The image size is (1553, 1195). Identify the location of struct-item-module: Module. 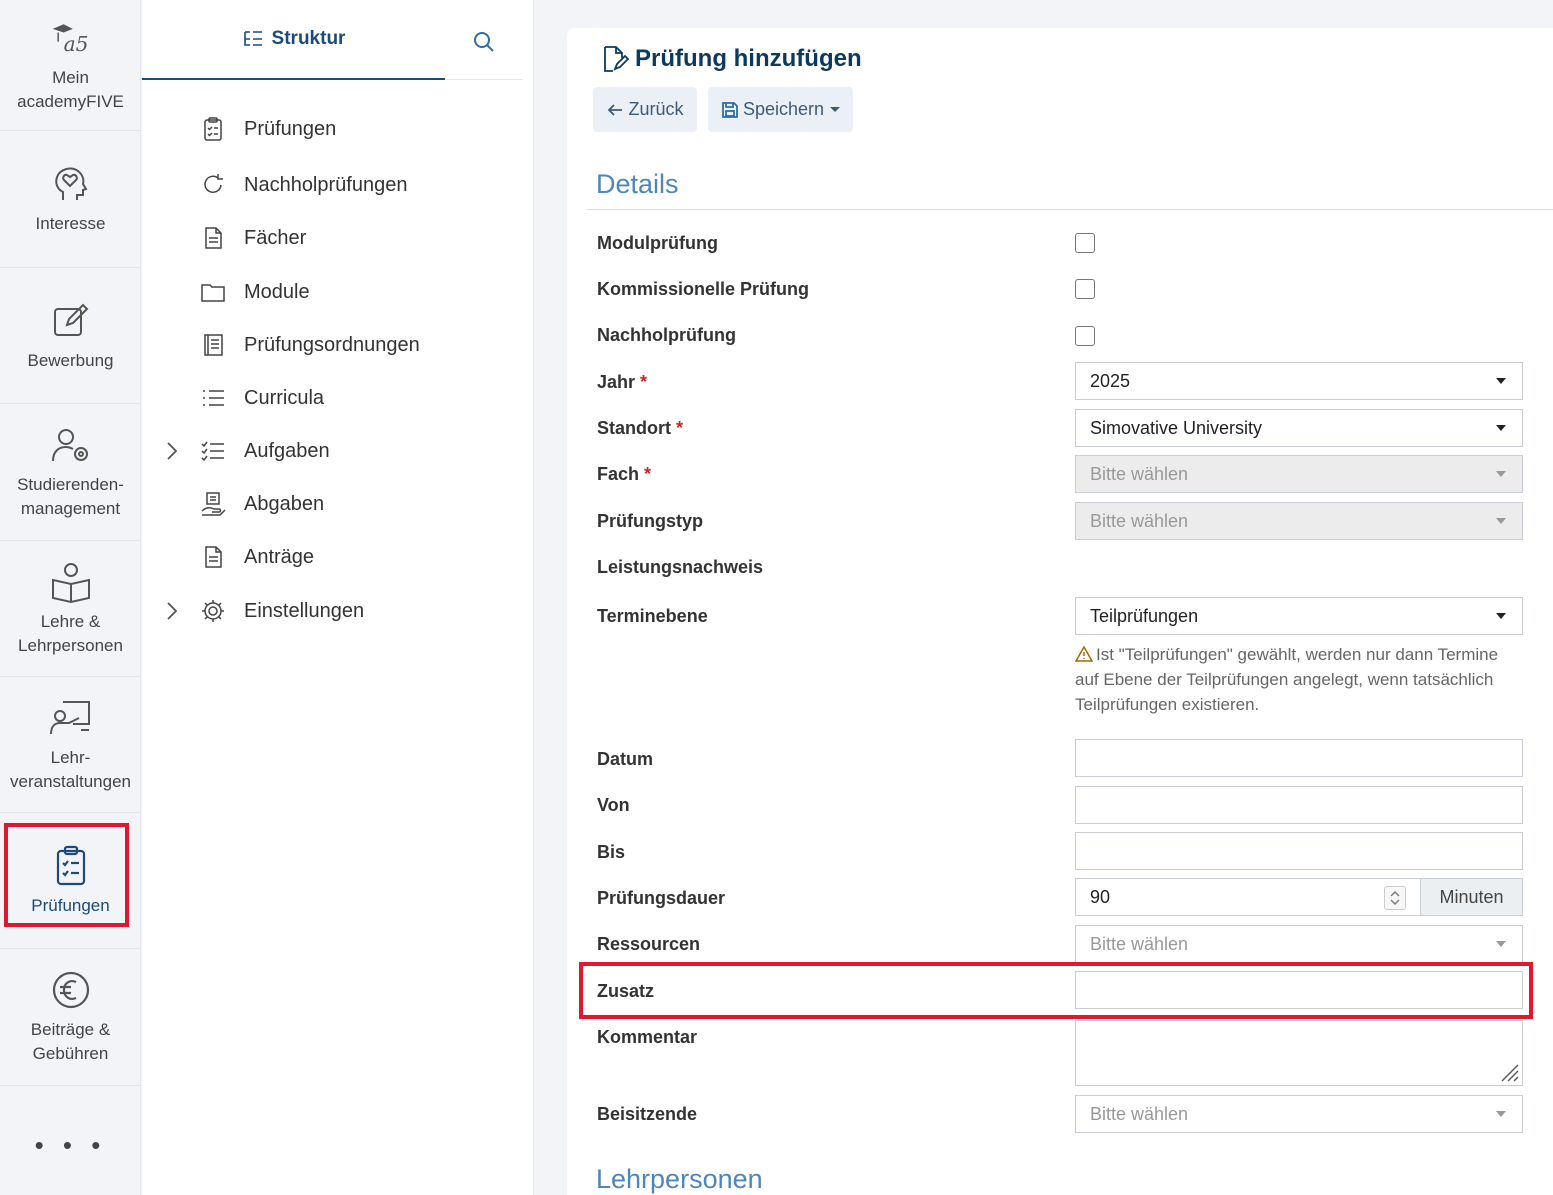
(332, 292).